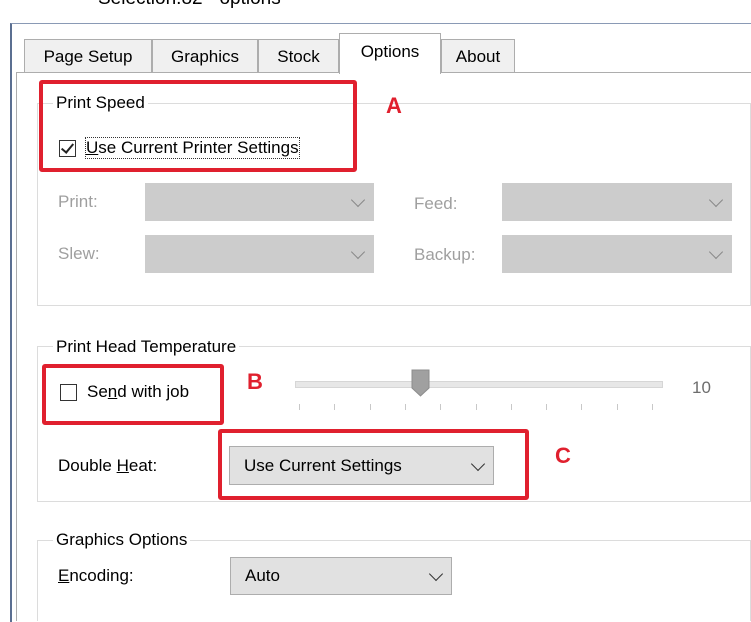 This screenshot has width=751, height=622. Describe the element at coordinates (96, 575) in the screenshot. I see `encoding-label: Encoding:` at that location.